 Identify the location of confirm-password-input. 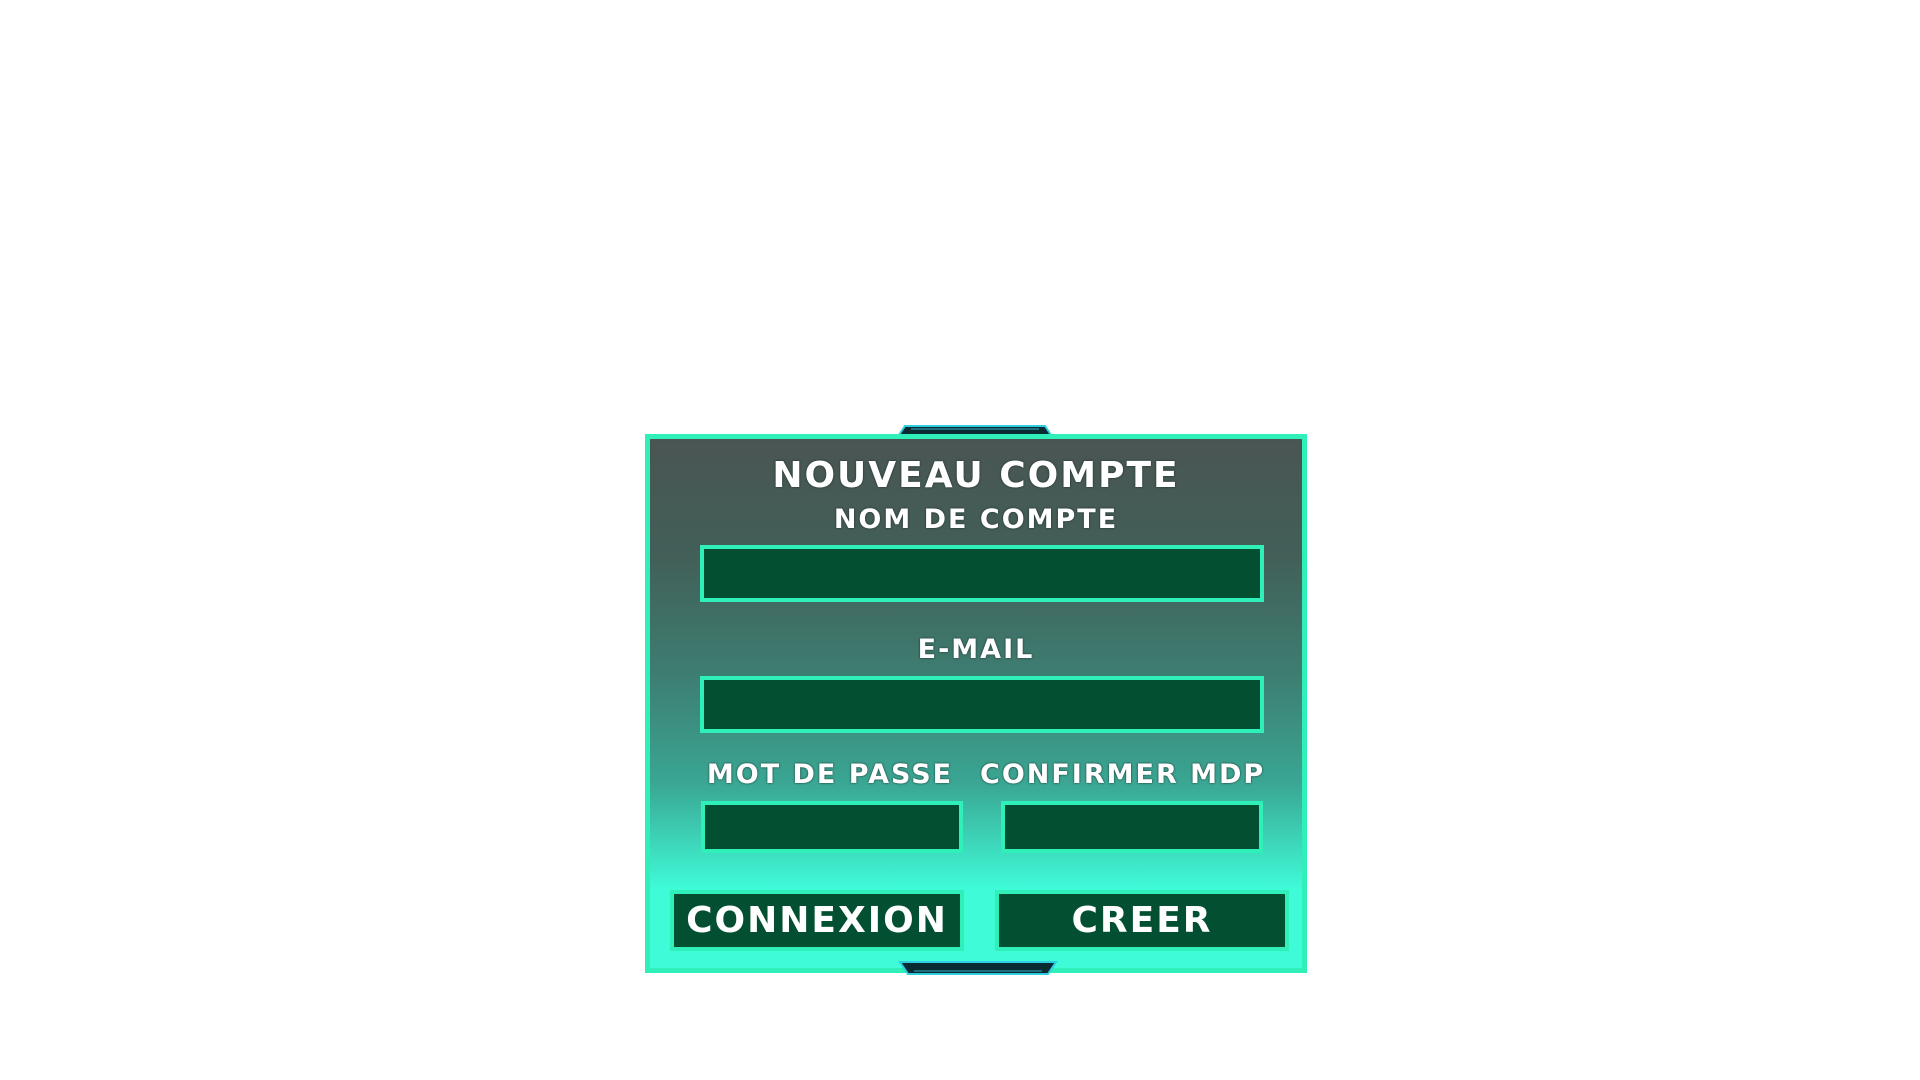
(1132, 827).